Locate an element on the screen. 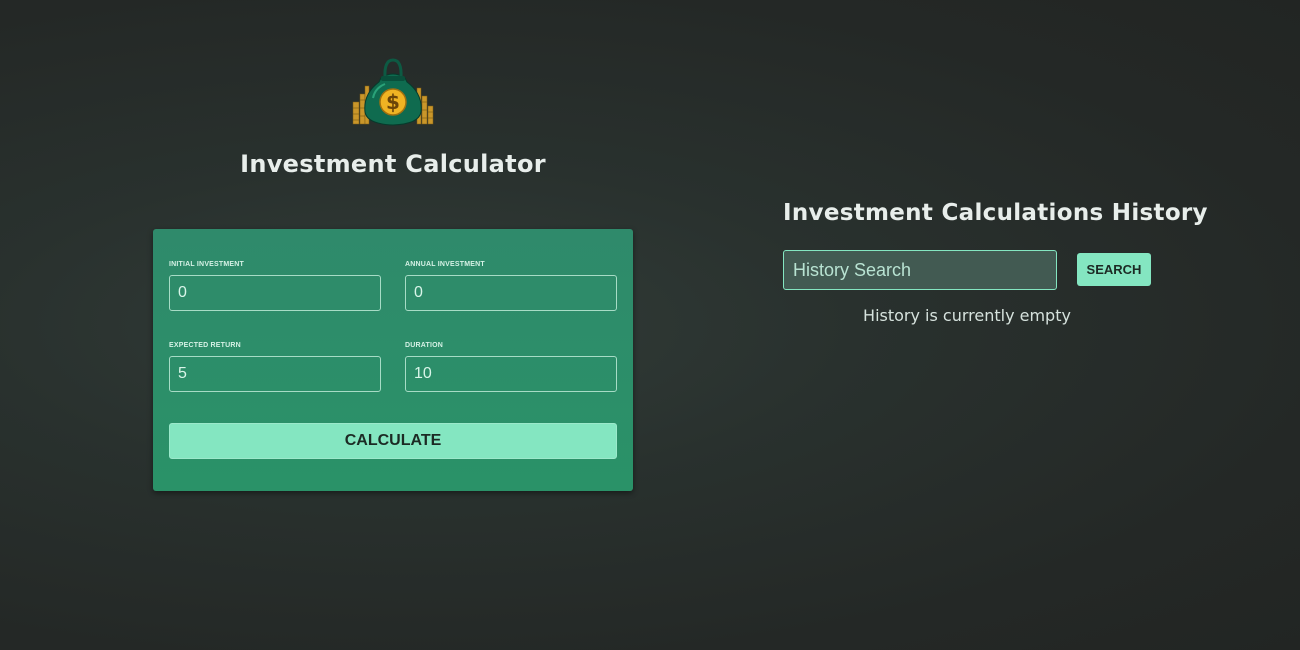 The width and height of the screenshot is (1300, 650). annual-investment-field: ANNUAL INVESTMENT is located at coordinates (511, 286).